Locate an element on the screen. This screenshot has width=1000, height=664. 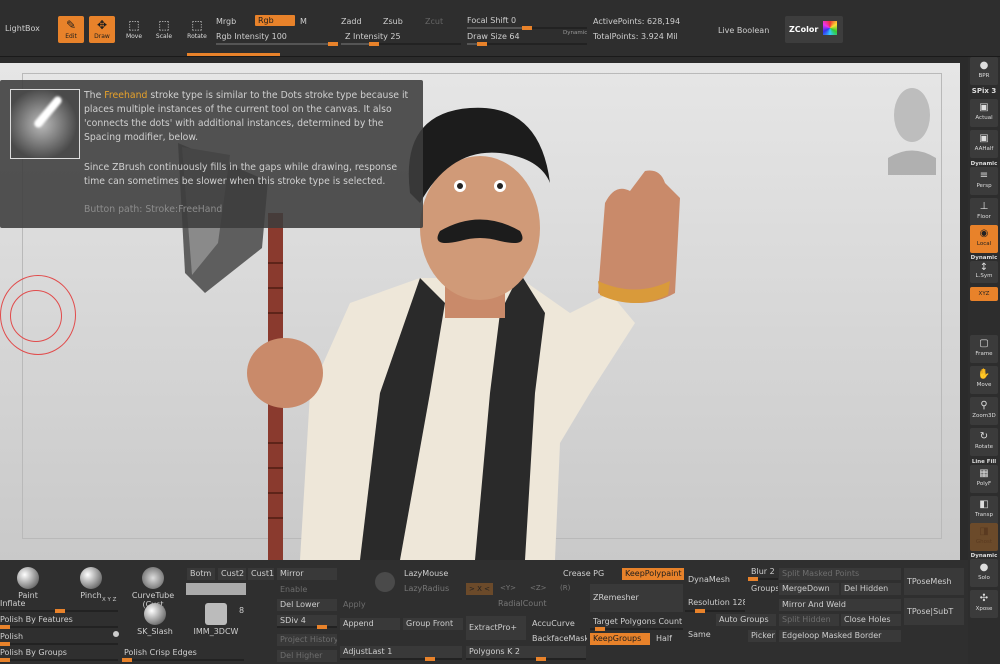
transform-active-bar is located at coordinates (233, 54).